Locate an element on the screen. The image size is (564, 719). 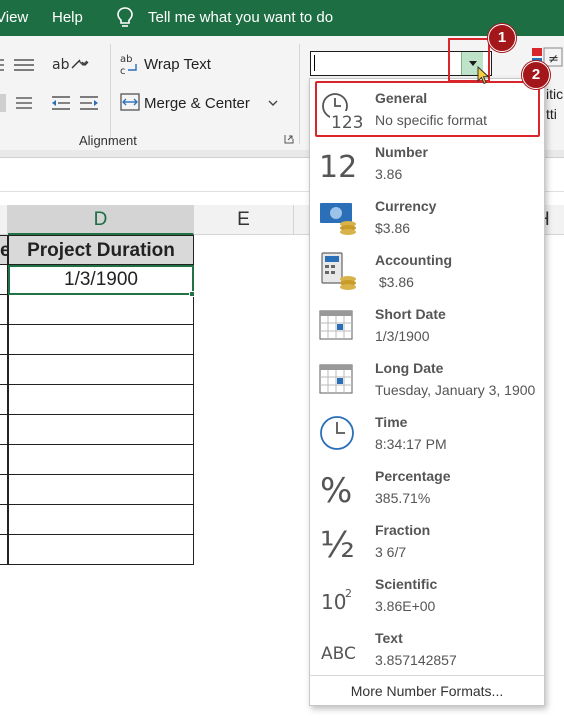
lightbulb-icon is located at coordinates (125, 17).